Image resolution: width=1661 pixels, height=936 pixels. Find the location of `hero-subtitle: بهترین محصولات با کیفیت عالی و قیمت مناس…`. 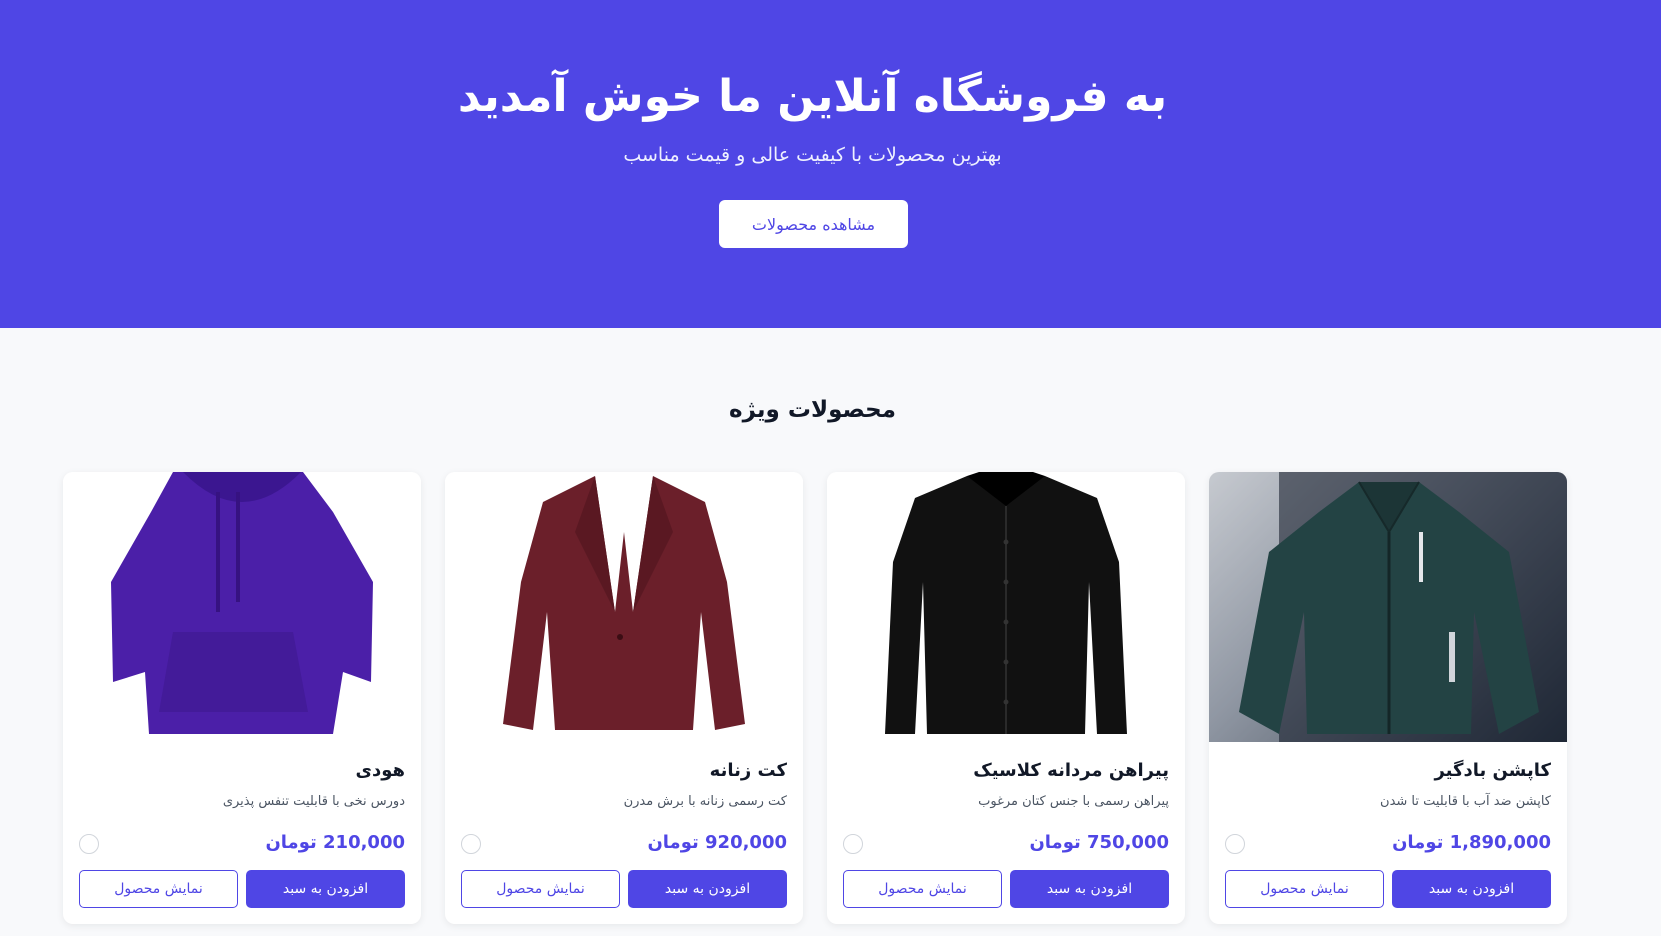

hero-subtitle: بهترین محصولات با کیفیت عالی و قیمت مناس… is located at coordinates (812, 155).